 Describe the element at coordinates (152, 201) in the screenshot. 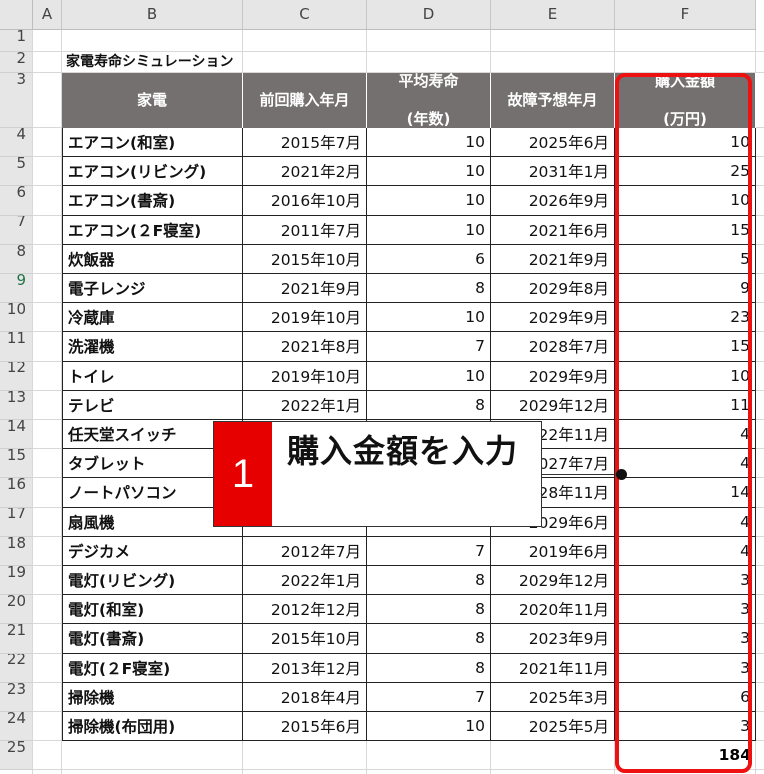

I see `table-cell-appliance-name: エアコン(書斎)` at that location.